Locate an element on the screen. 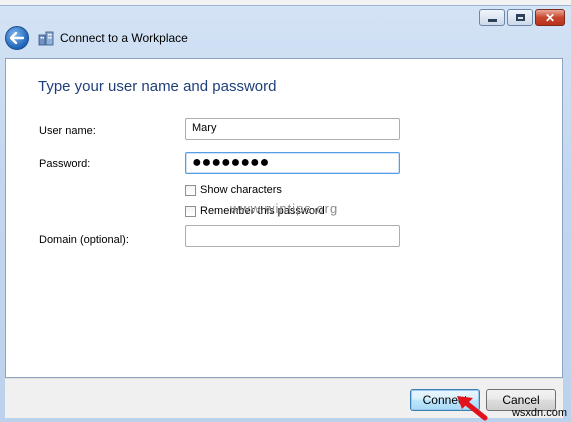 This screenshot has height=422, width=571. back-button is located at coordinates (17, 38).